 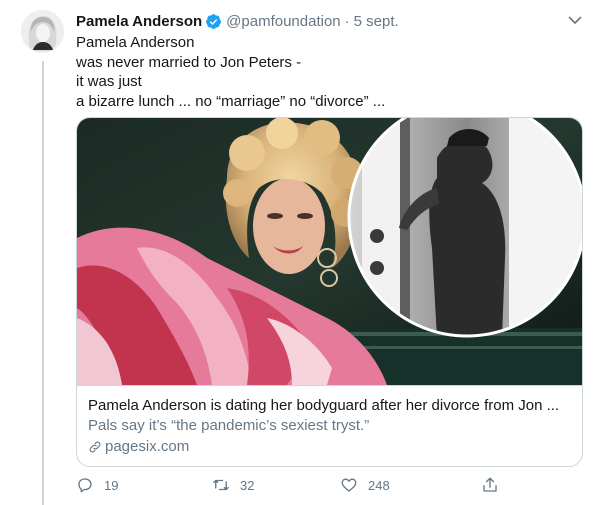 What do you see at coordinates (42, 31) in the screenshot?
I see `avatar` at bounding box center [42, 31].